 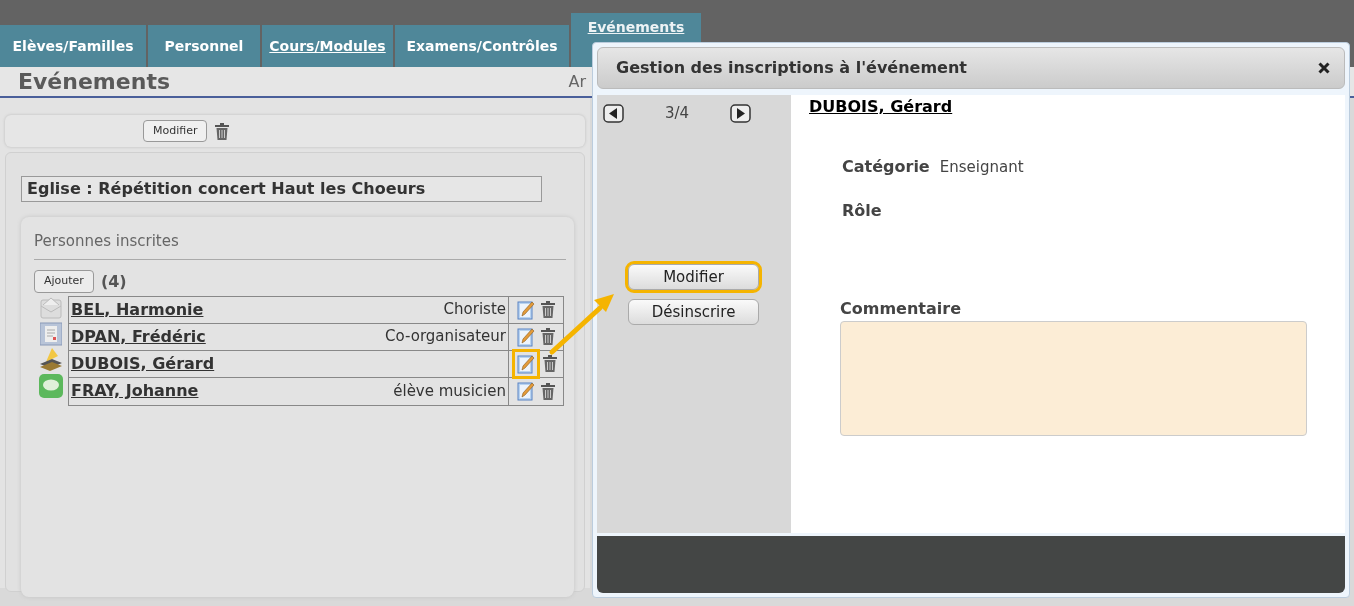 I want to click on nav-tab: Elèves/Familles, so click(x=73, y=46).